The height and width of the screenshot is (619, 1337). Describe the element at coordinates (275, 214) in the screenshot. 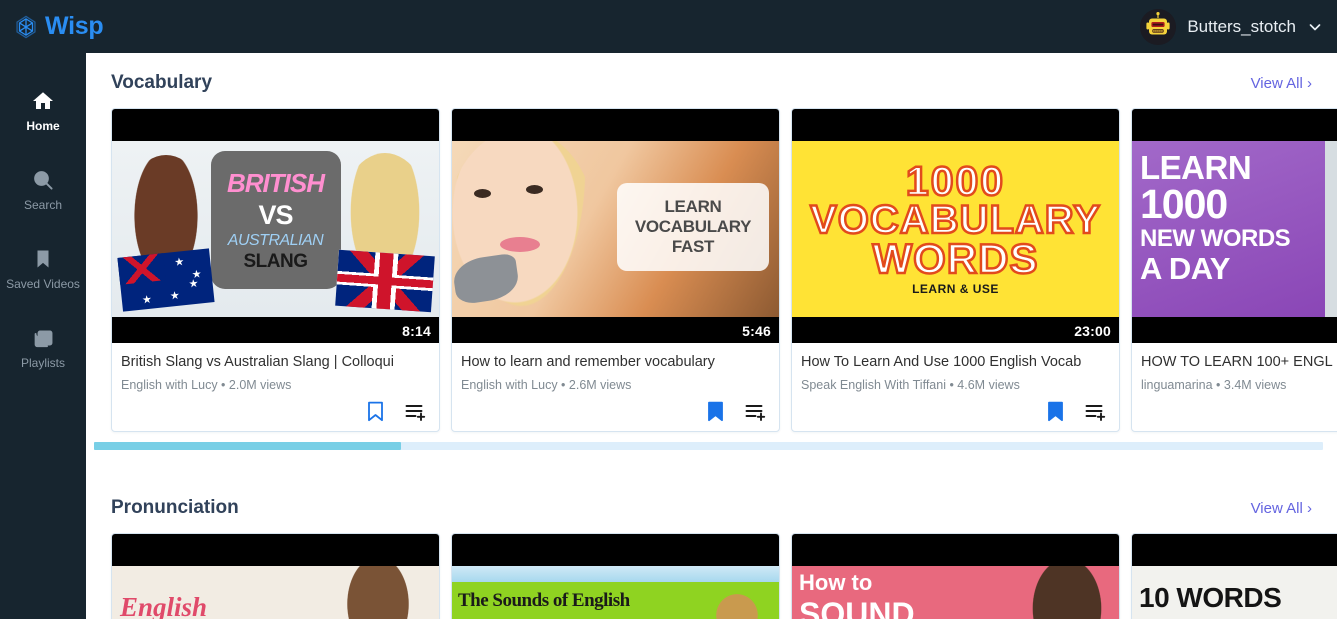

I see `thumb-text-line2: VS` at that location.